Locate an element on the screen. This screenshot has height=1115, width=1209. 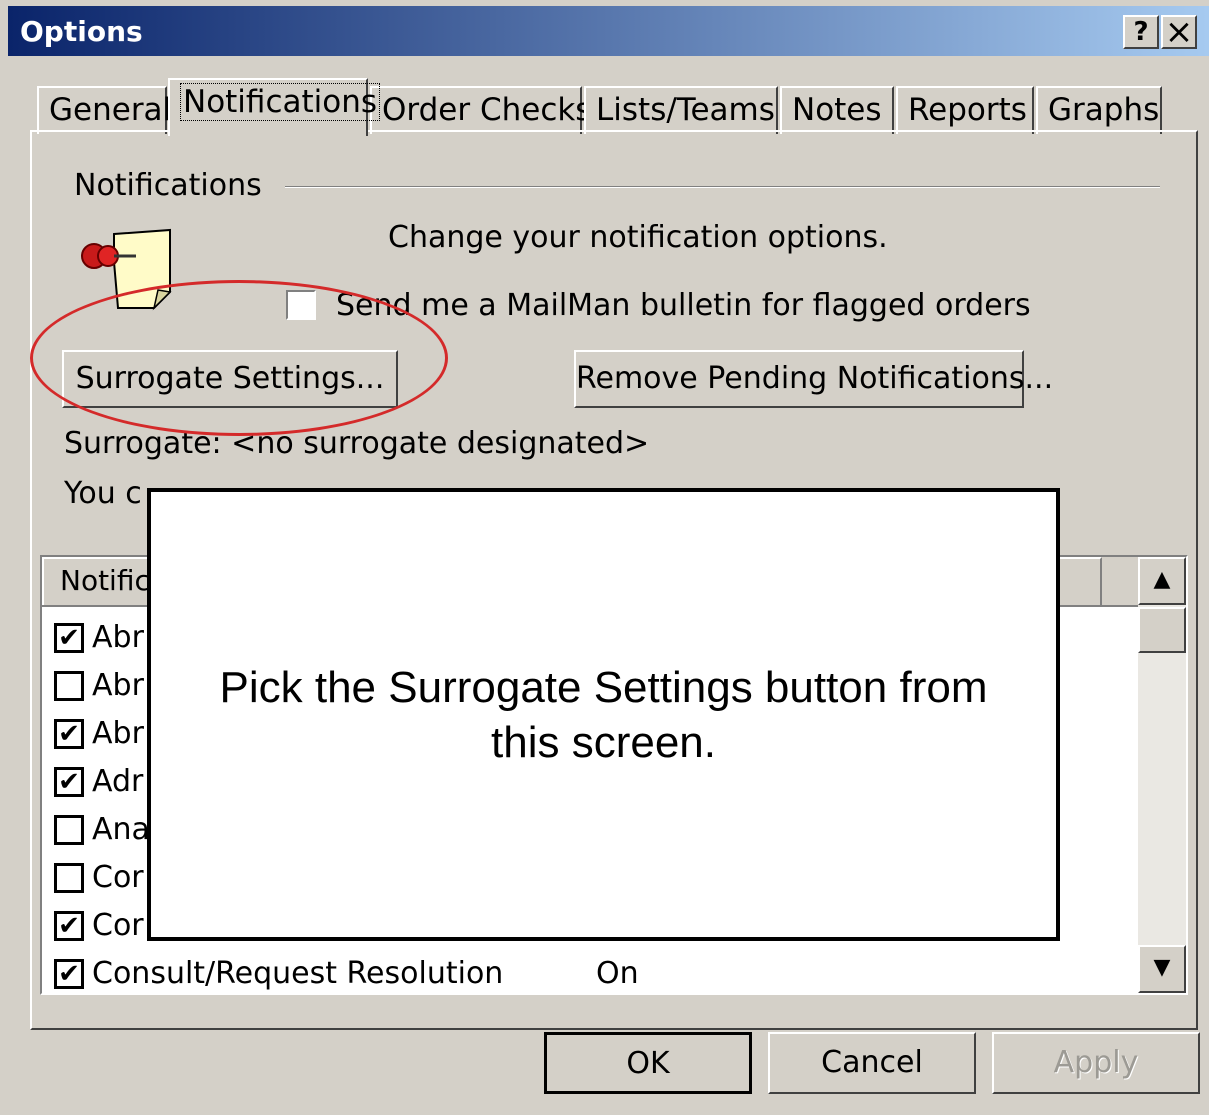
scroll-down-icon: ▼ is located at coordinates (1162, 969).